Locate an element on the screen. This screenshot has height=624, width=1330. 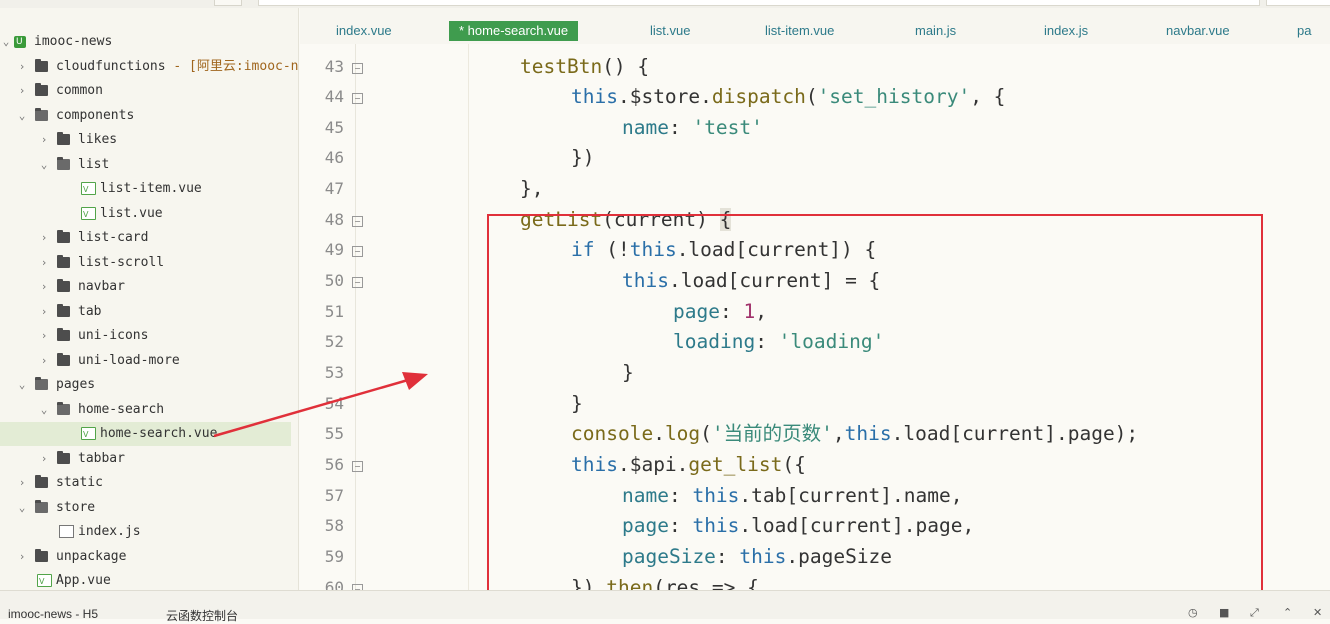
expand-icon: ⤢ is located at coordinates (1255, 612).